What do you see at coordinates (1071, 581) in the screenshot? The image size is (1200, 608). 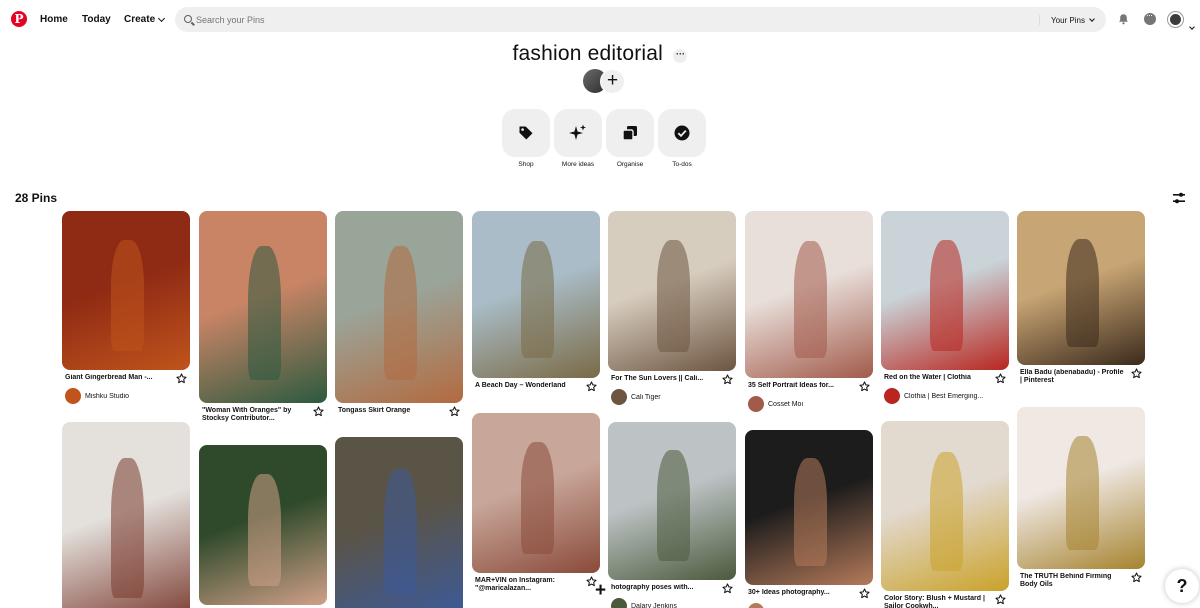 I see `pin-title: The TRUTH Behind Firming Body Oils` at bounding box center [1071, 581].